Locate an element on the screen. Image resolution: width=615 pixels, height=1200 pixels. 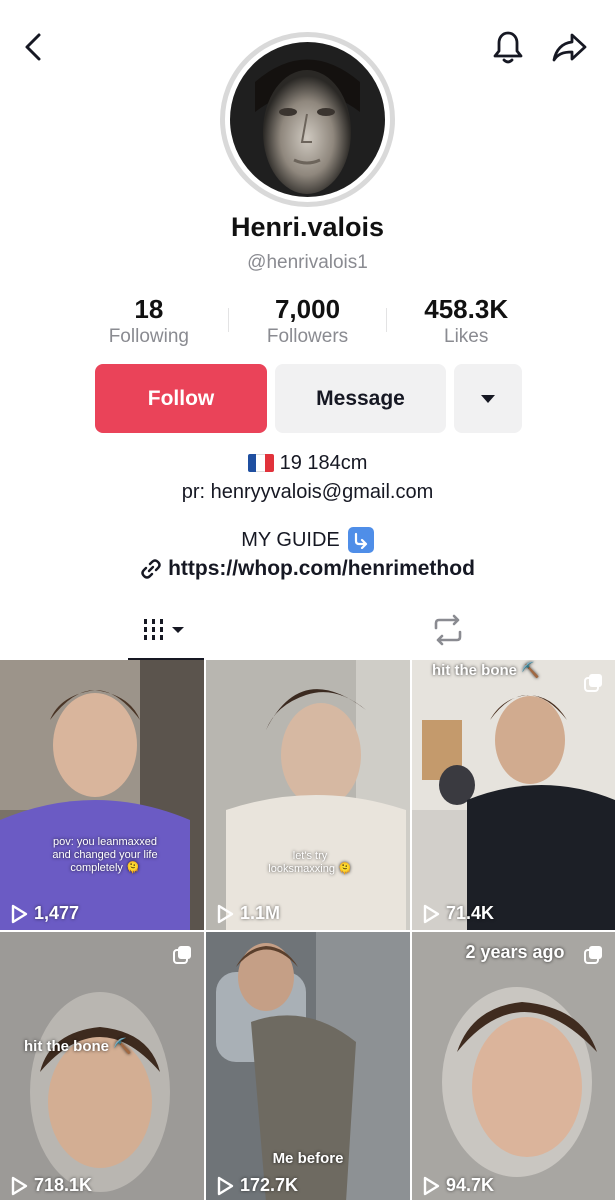
stat-likes-value: 458.3K is located at coordinates (466, 309).